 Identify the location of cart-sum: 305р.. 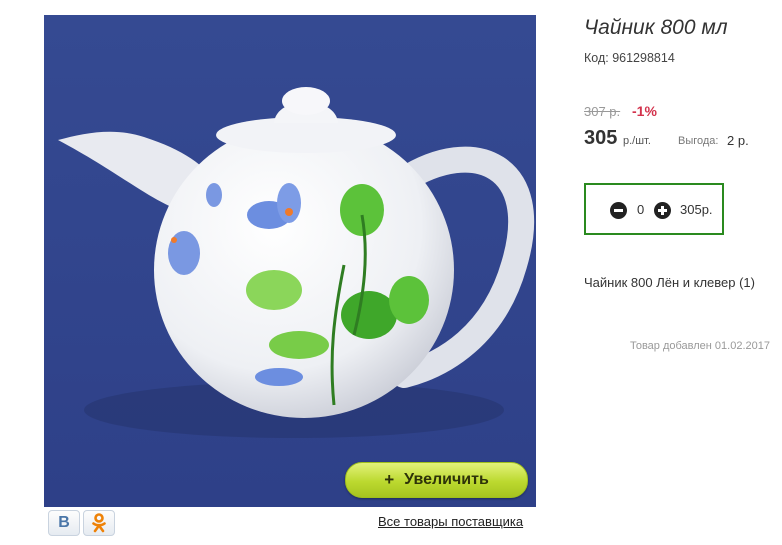
(696, 209).